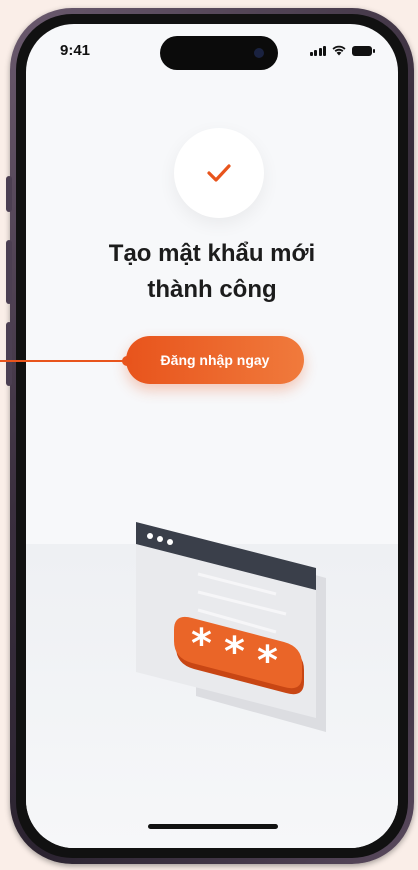  I want to click on success-check-circle, so click(219, 173).